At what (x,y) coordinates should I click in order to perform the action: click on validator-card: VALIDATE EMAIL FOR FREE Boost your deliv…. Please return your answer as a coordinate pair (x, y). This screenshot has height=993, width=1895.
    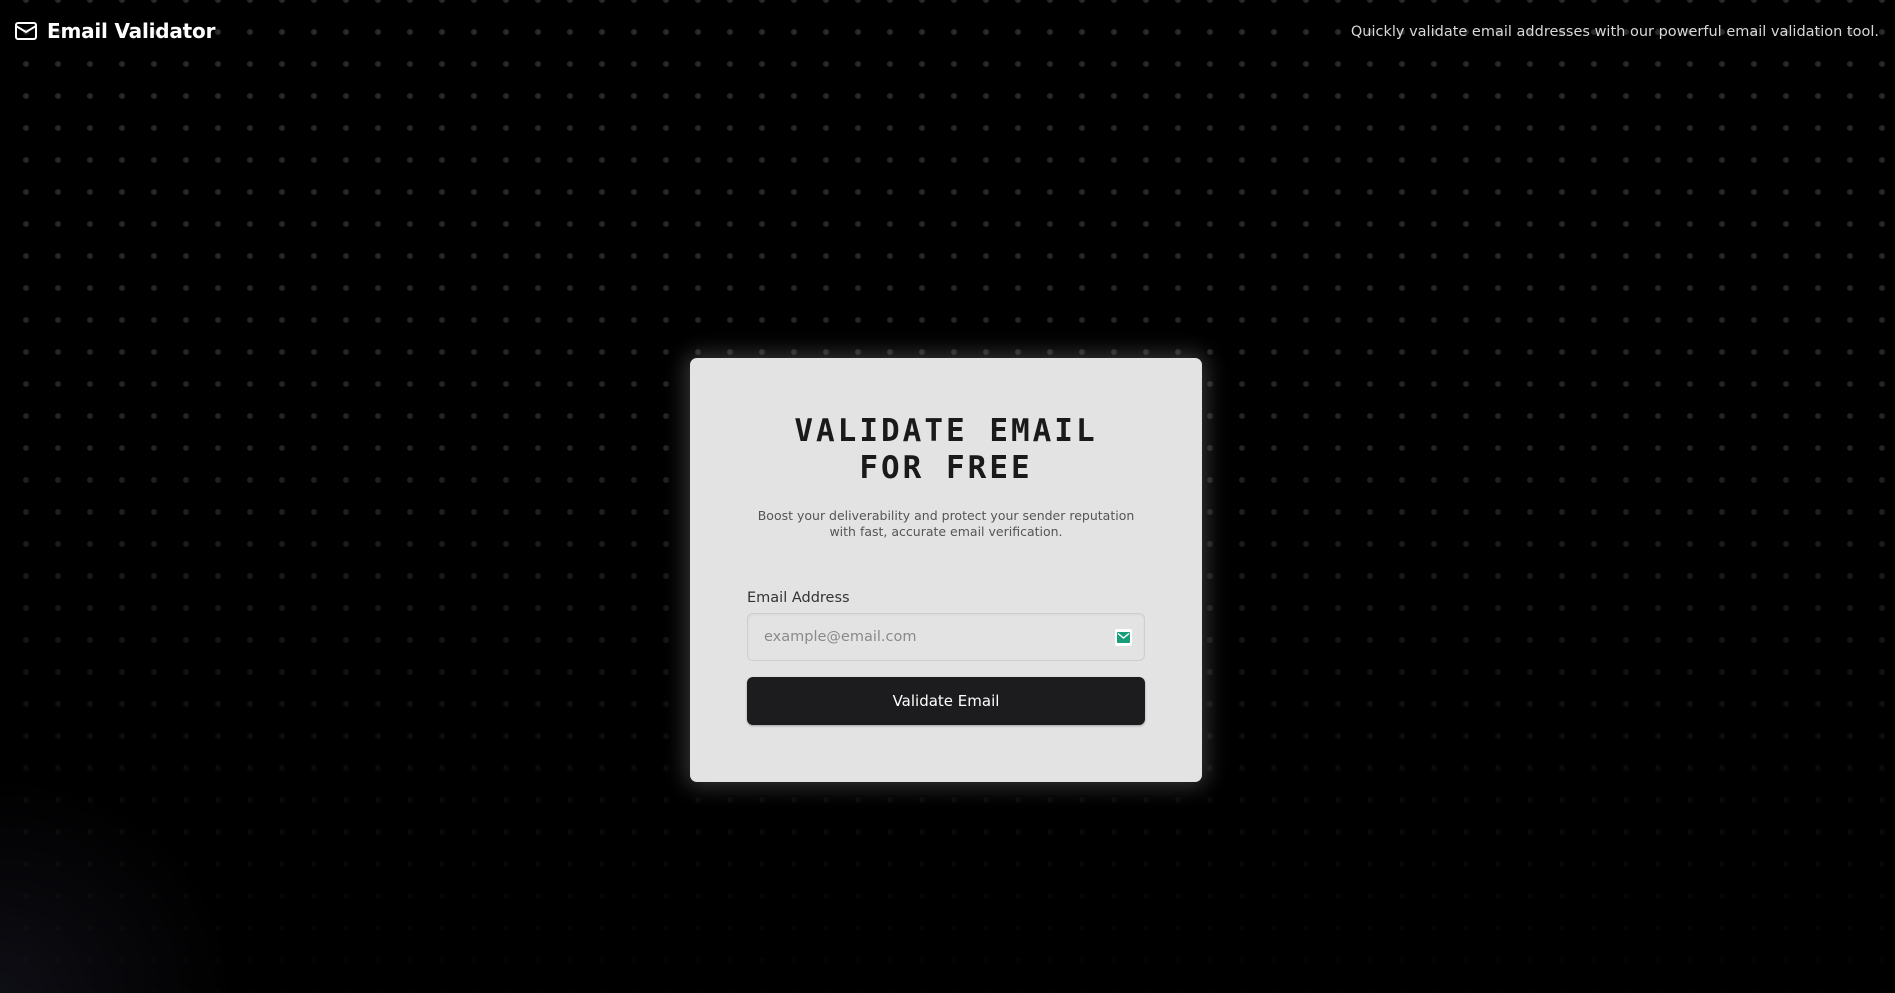
    Looking at the image, I should click on (946, 570).